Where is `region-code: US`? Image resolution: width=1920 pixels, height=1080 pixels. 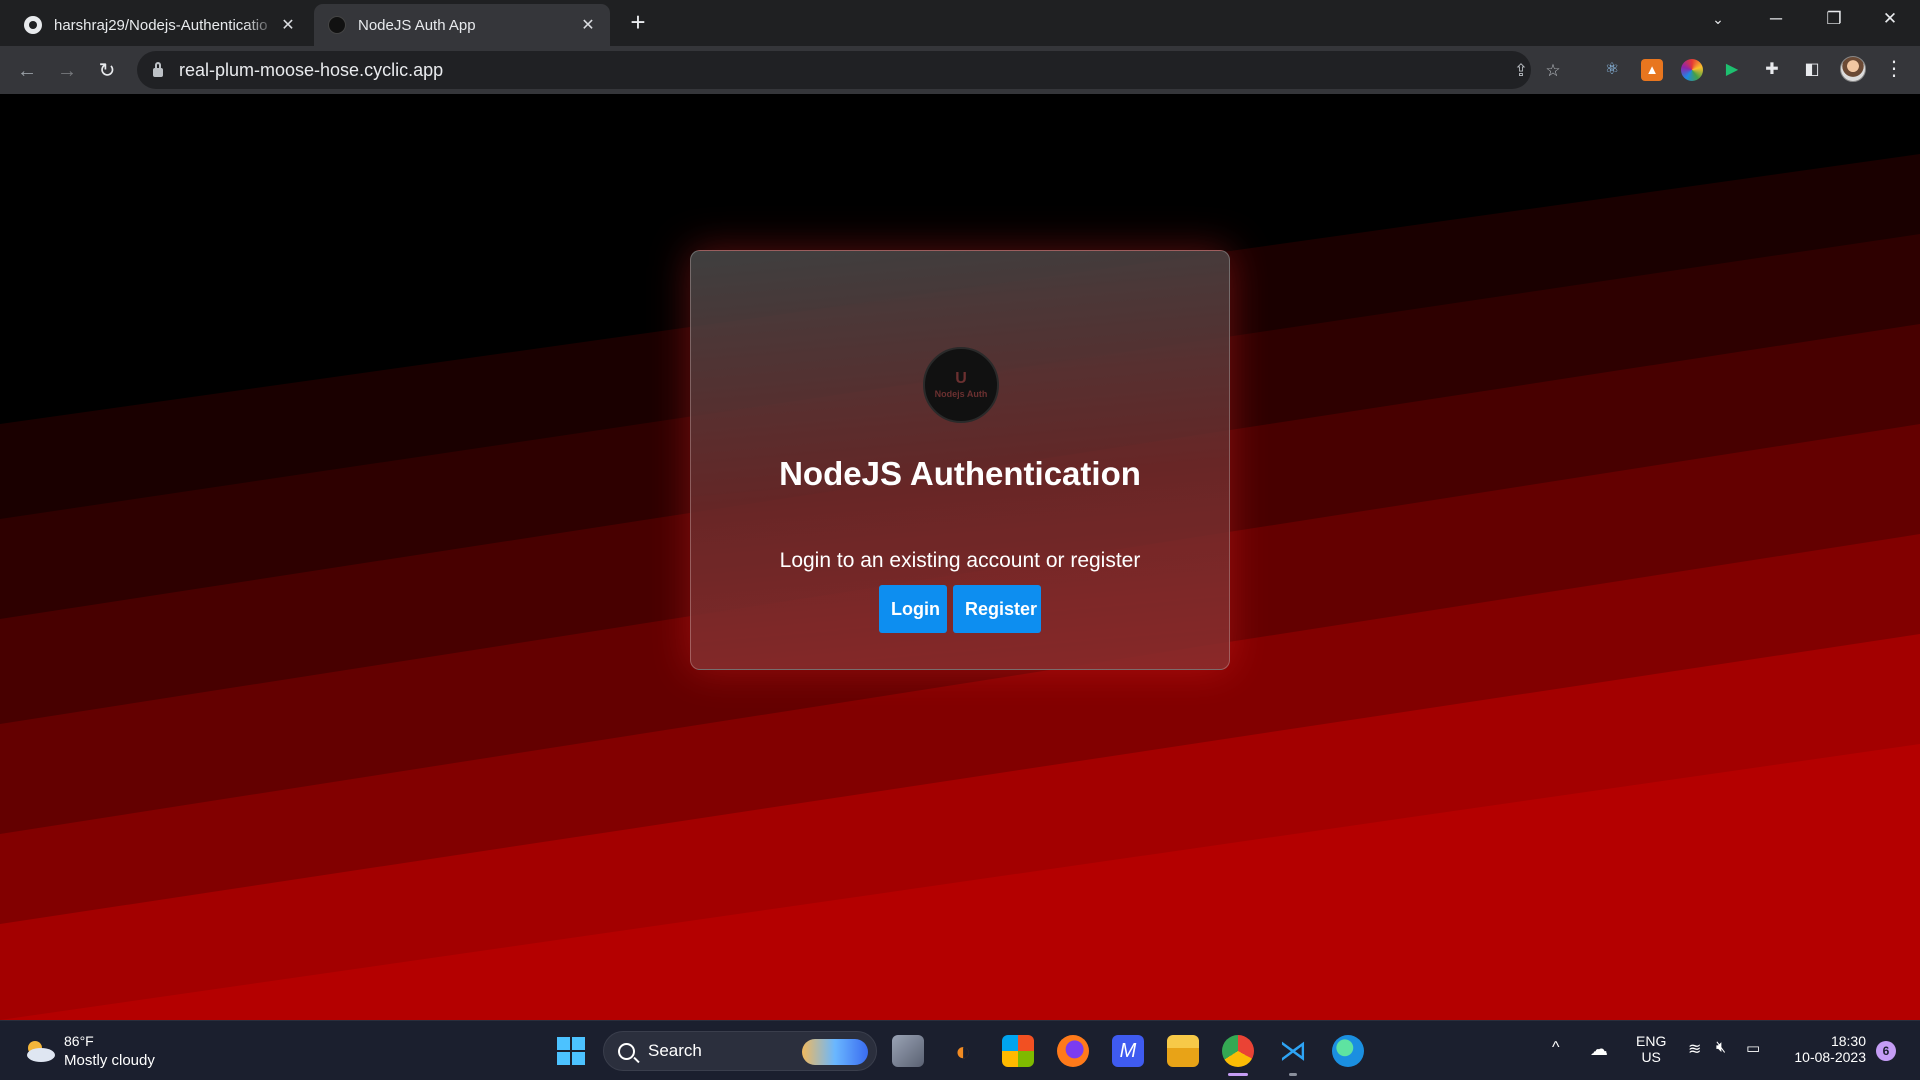 region-code: US is located at coordinates (1651, 1057).